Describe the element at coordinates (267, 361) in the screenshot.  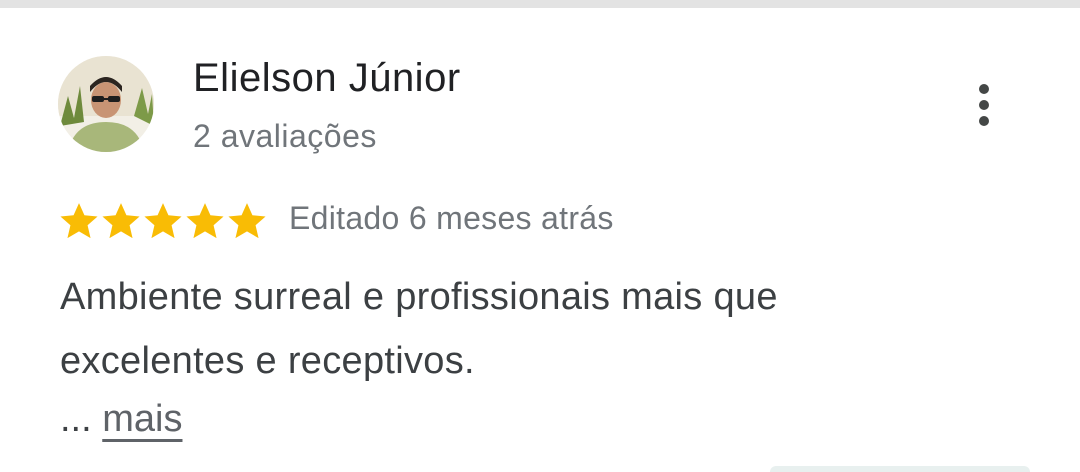
I see `review-text-line: excelentes e receptivos.` at that location.